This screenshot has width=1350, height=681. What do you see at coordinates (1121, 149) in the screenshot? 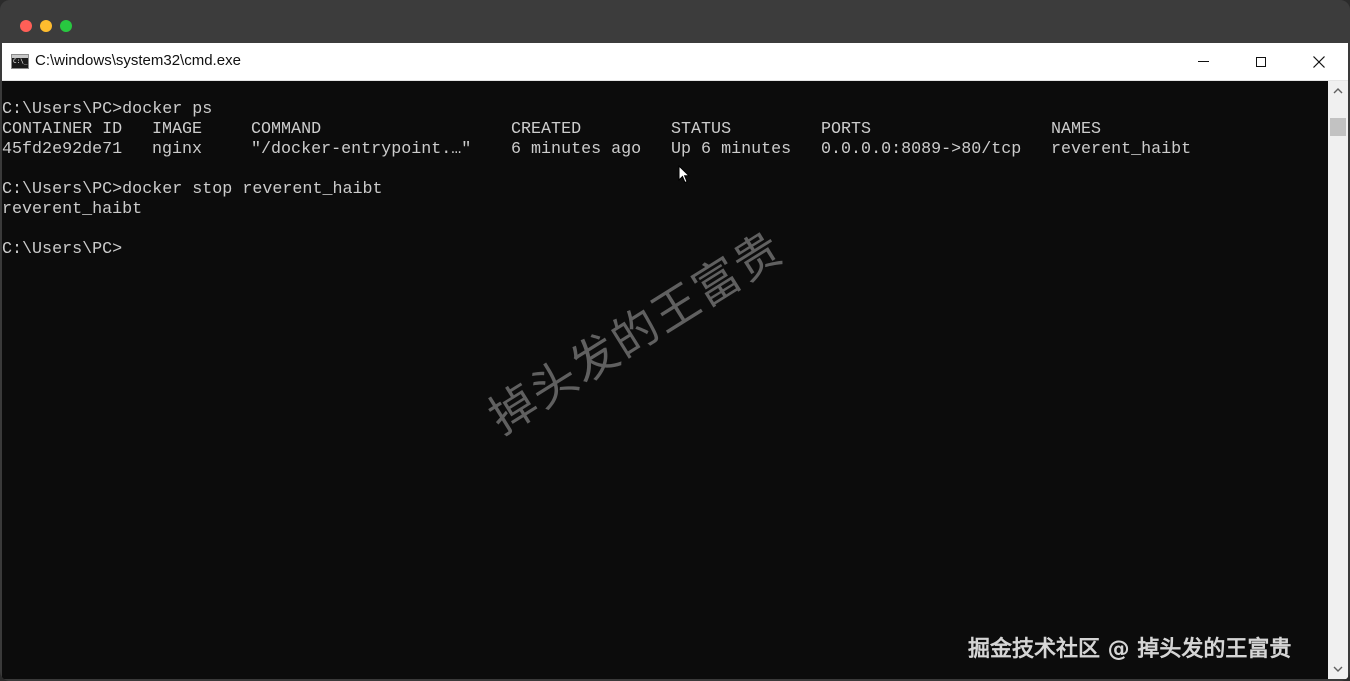
I see `cell-names: reverent_haibt` at bounding box center [1121, 149].